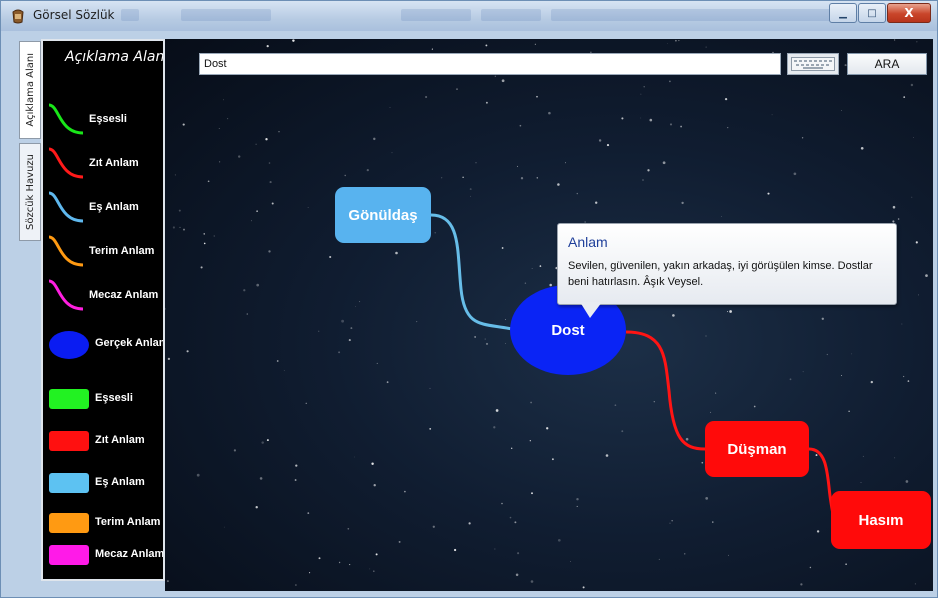 This screenshot has width=938, height=598. What do you see at coordinates (115, 57) in the screenshot?
I see `legend-title: Açıklama Alanı` at bounding box center [115, 57].